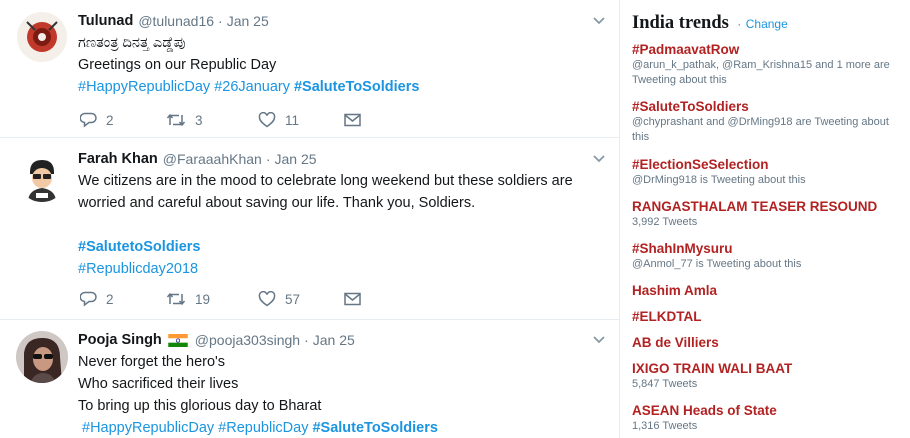 The width and height of the screenshot is (910, 438). Describe the element at coordinates (712, 368) in the screenshot. I see `trend-name: IXIGO TRAIN WALI BAAT` at that location.